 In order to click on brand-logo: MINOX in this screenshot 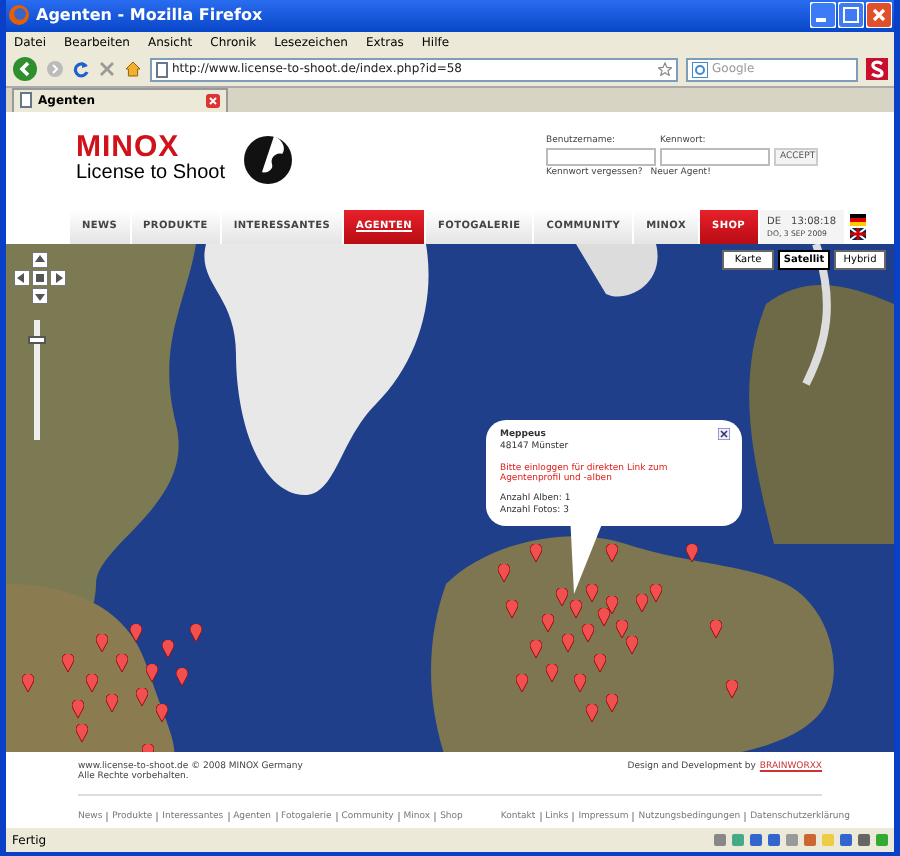, I will do `click(128, 146)`.